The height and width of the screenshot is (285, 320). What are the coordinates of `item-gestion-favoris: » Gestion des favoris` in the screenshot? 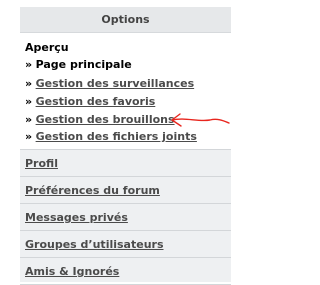 It's located at (90, 101).